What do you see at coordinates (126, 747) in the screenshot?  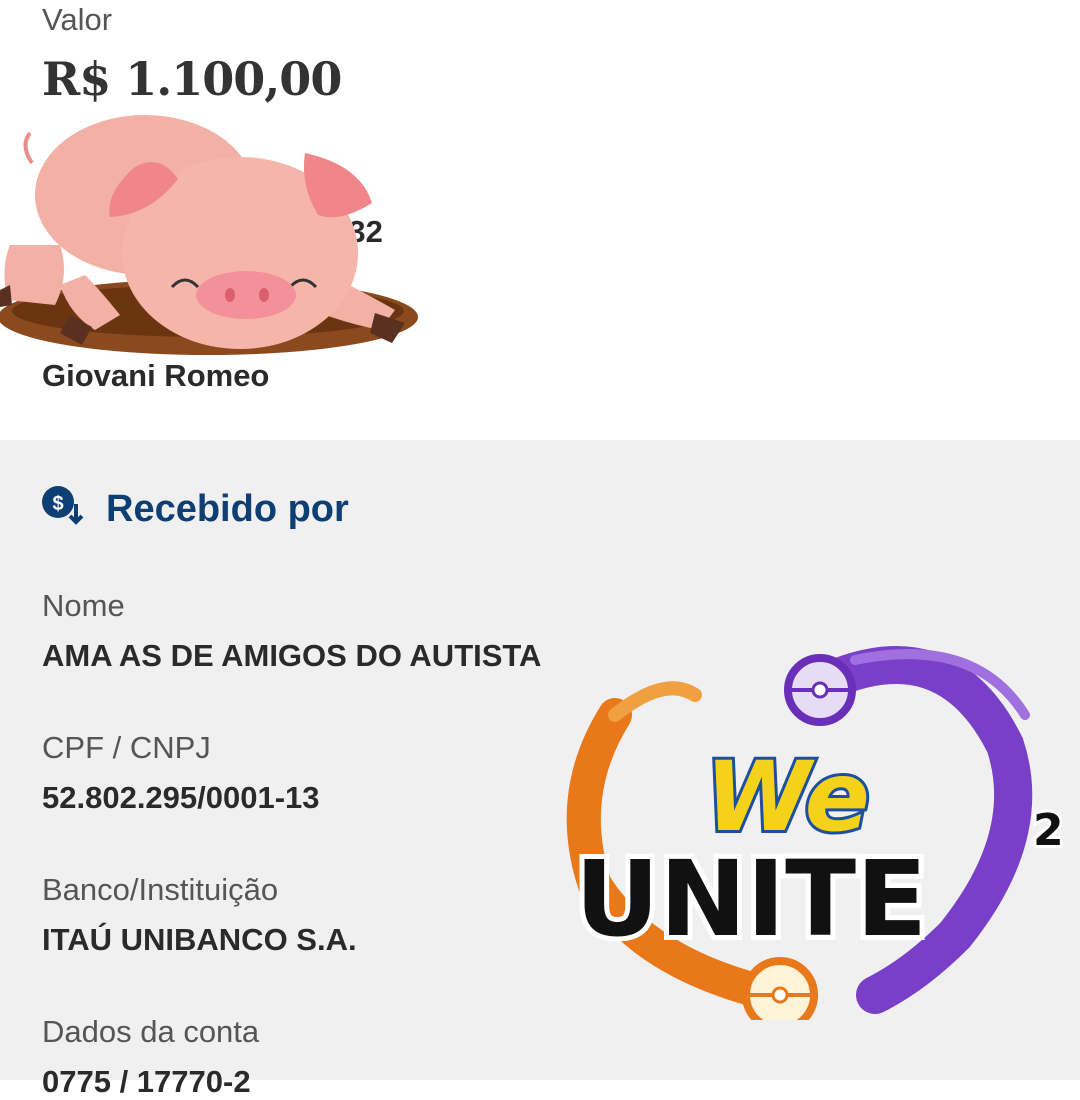 I see `cpf-cnpj-label: CPF / CNPJ` at bounding box center [126, 747].